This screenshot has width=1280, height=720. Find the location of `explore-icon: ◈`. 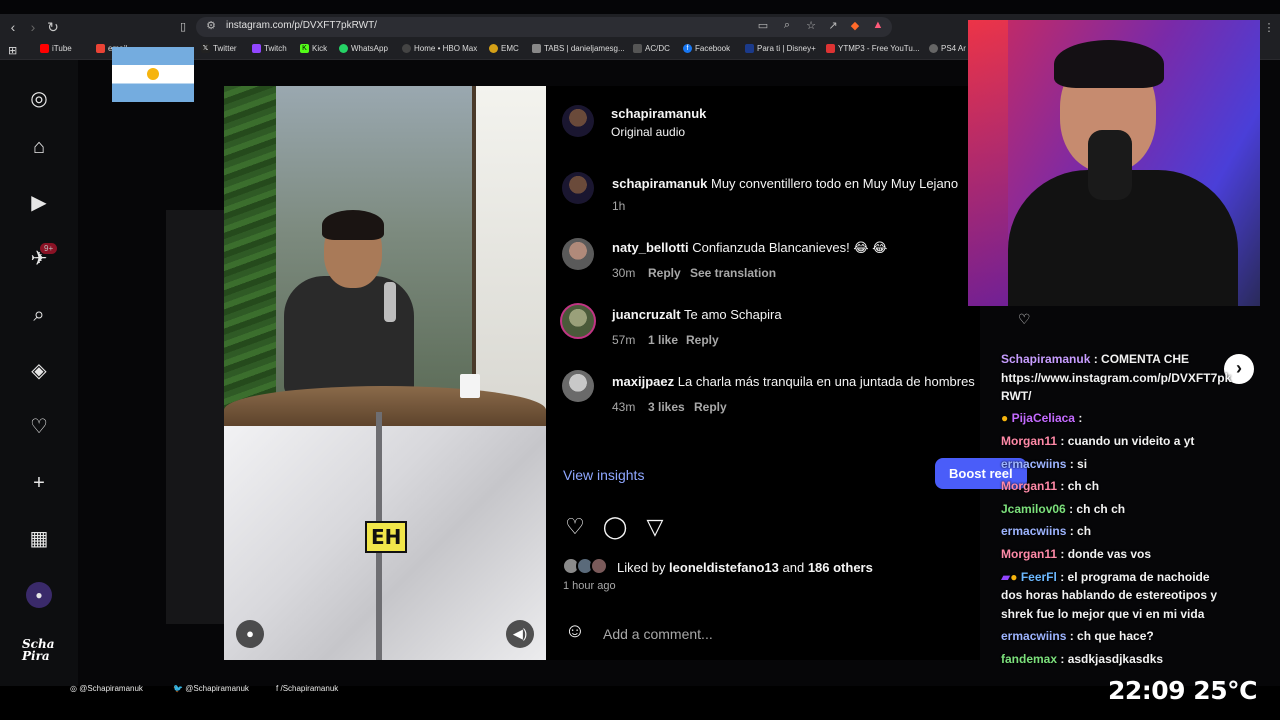

explore-icon: ◈ is located at coordinates (39, 371).